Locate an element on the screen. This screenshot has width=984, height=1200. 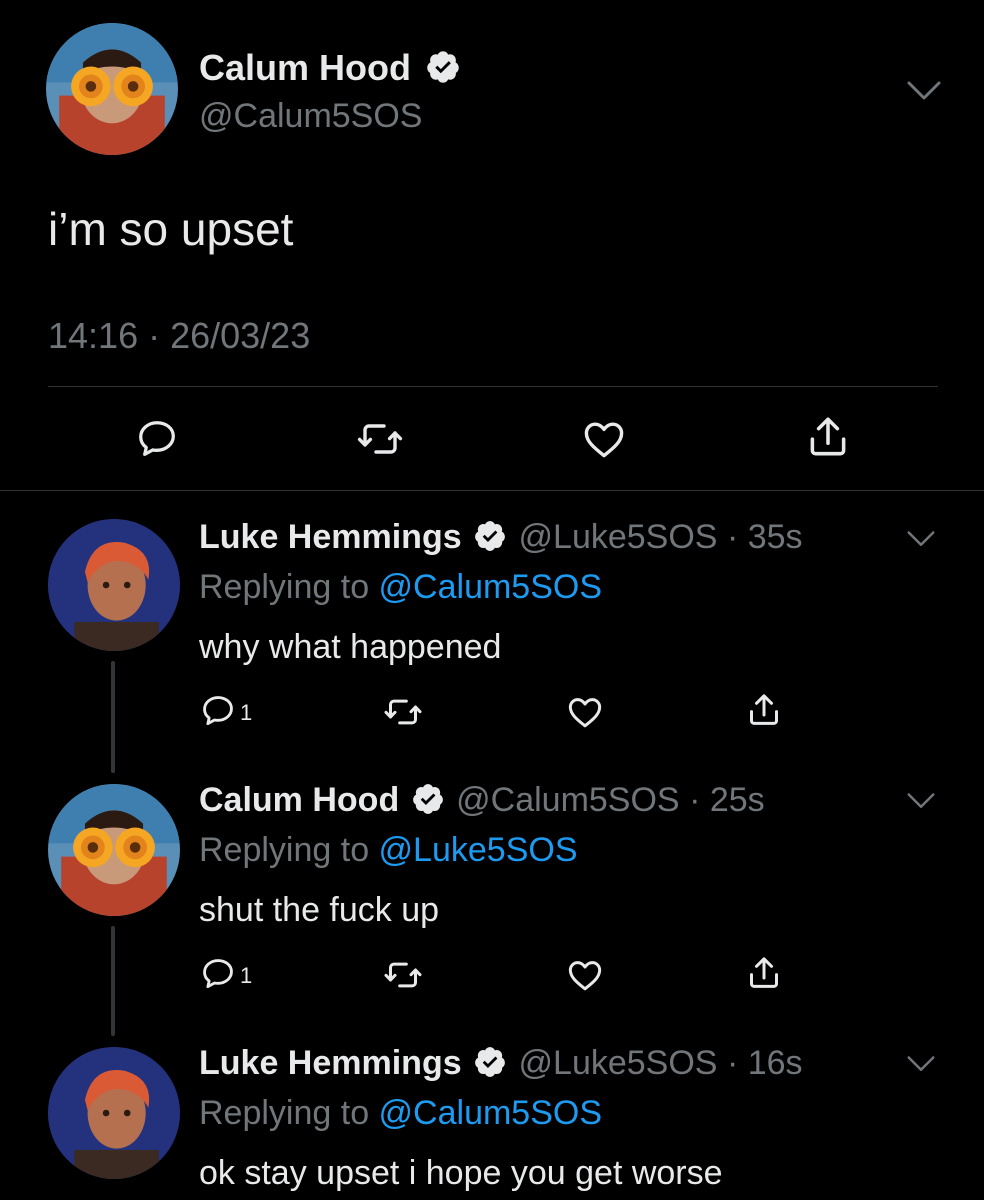
tweet-text: i’m so upset is located at coordinates (171, 229).